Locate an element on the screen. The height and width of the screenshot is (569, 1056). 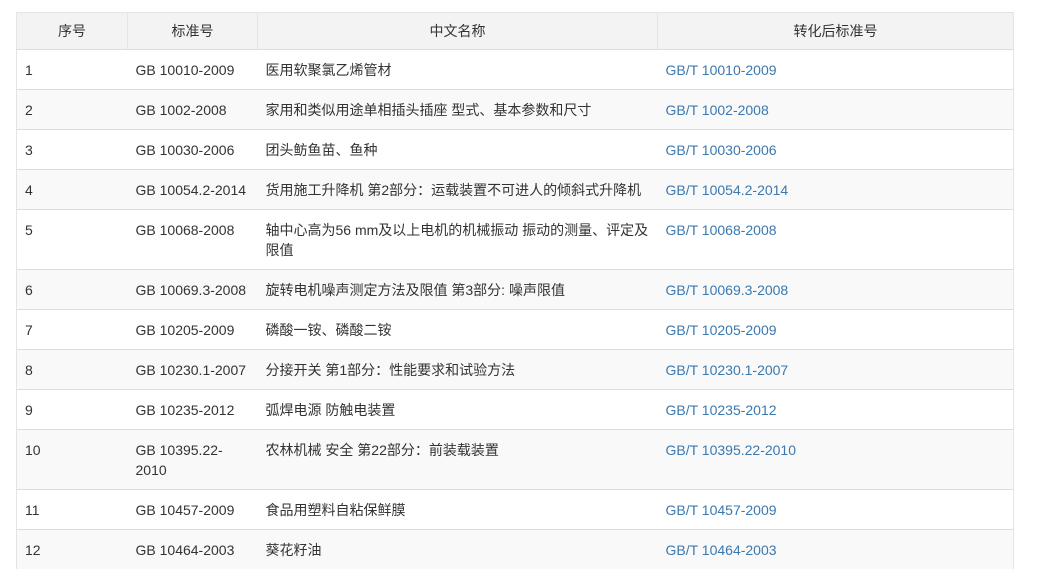
cell-chinese-name: 家用和类似用途单相插头插座 型式、基本参数和尺寸 is located at coordinates (458, 110).